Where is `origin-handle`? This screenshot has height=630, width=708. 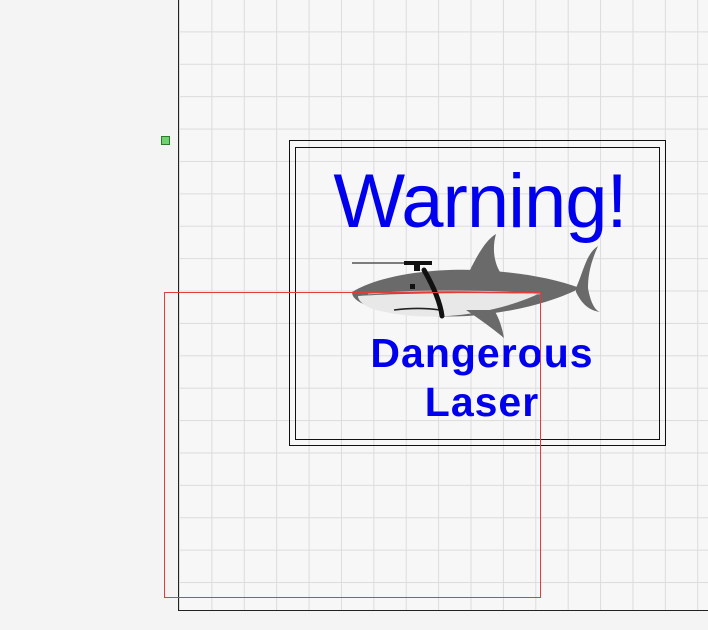
origin-handle is located at coordinates (165, 140).